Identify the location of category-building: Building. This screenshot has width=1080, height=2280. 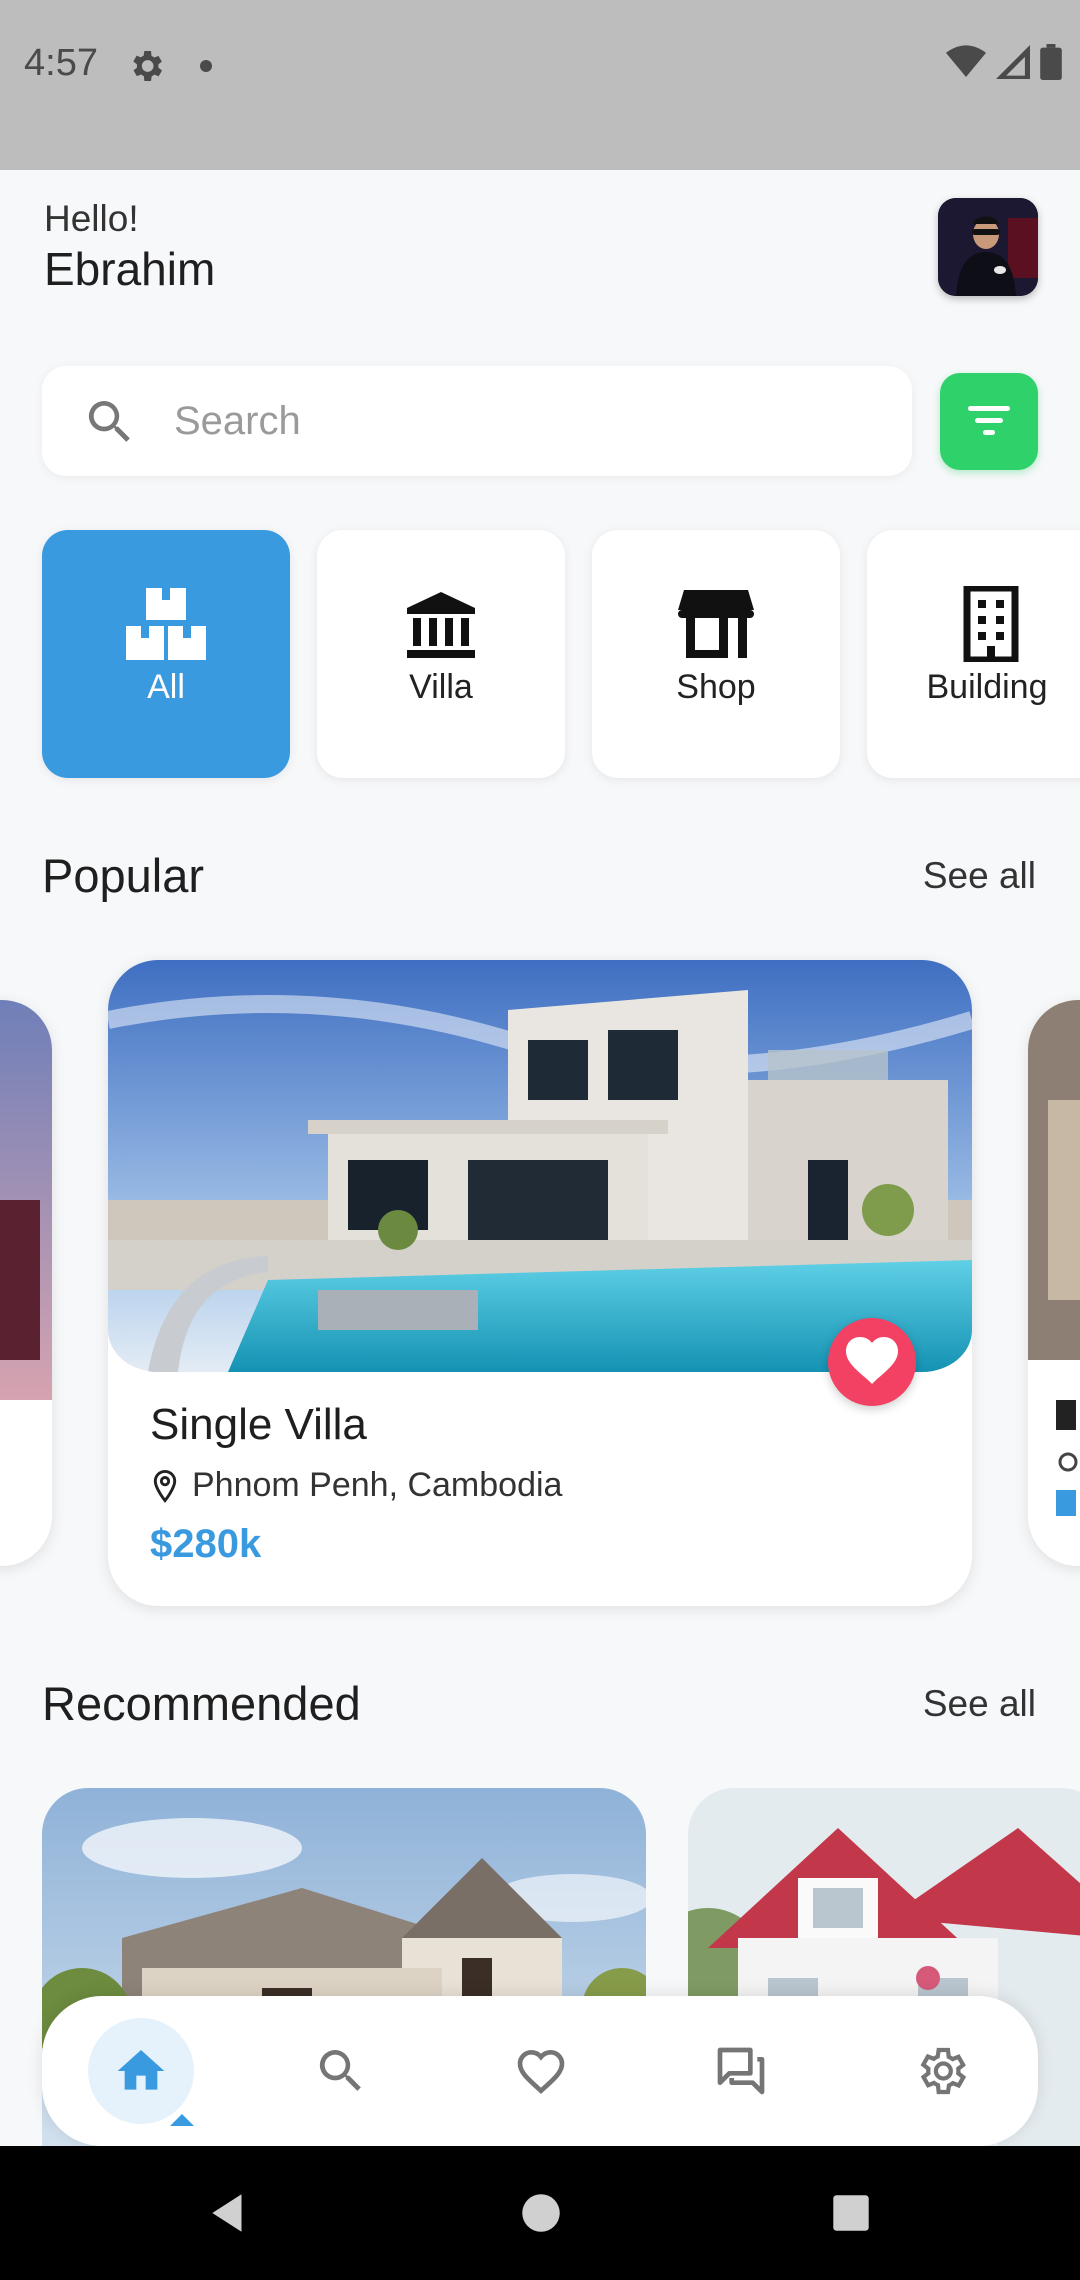
(973, 654).